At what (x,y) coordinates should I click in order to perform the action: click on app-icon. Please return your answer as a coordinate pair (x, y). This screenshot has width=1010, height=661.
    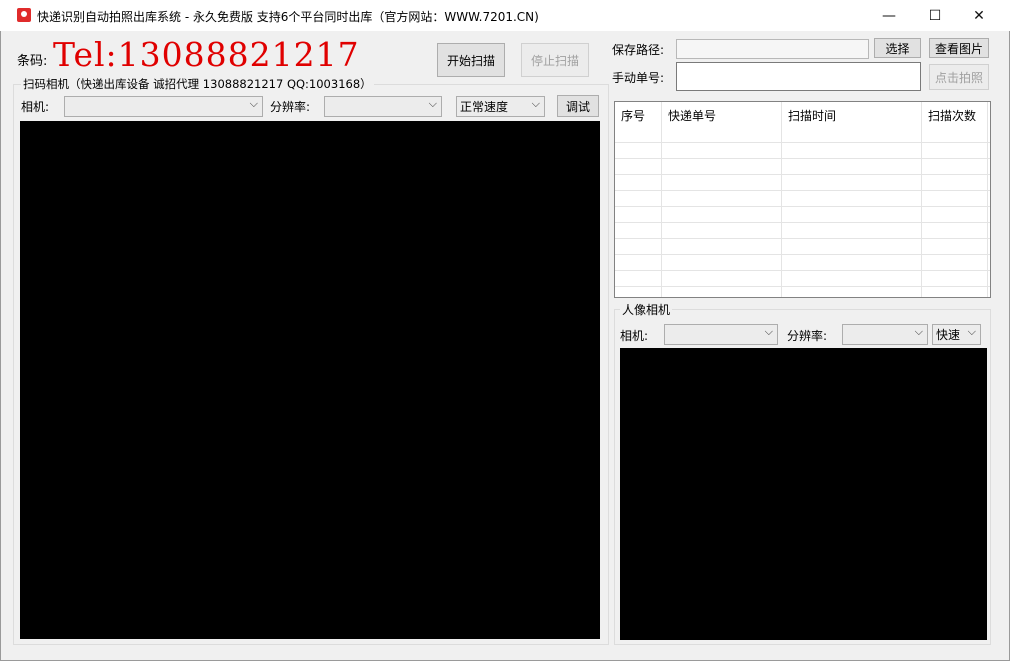
    Looking at the image, I should click on (24, 15).